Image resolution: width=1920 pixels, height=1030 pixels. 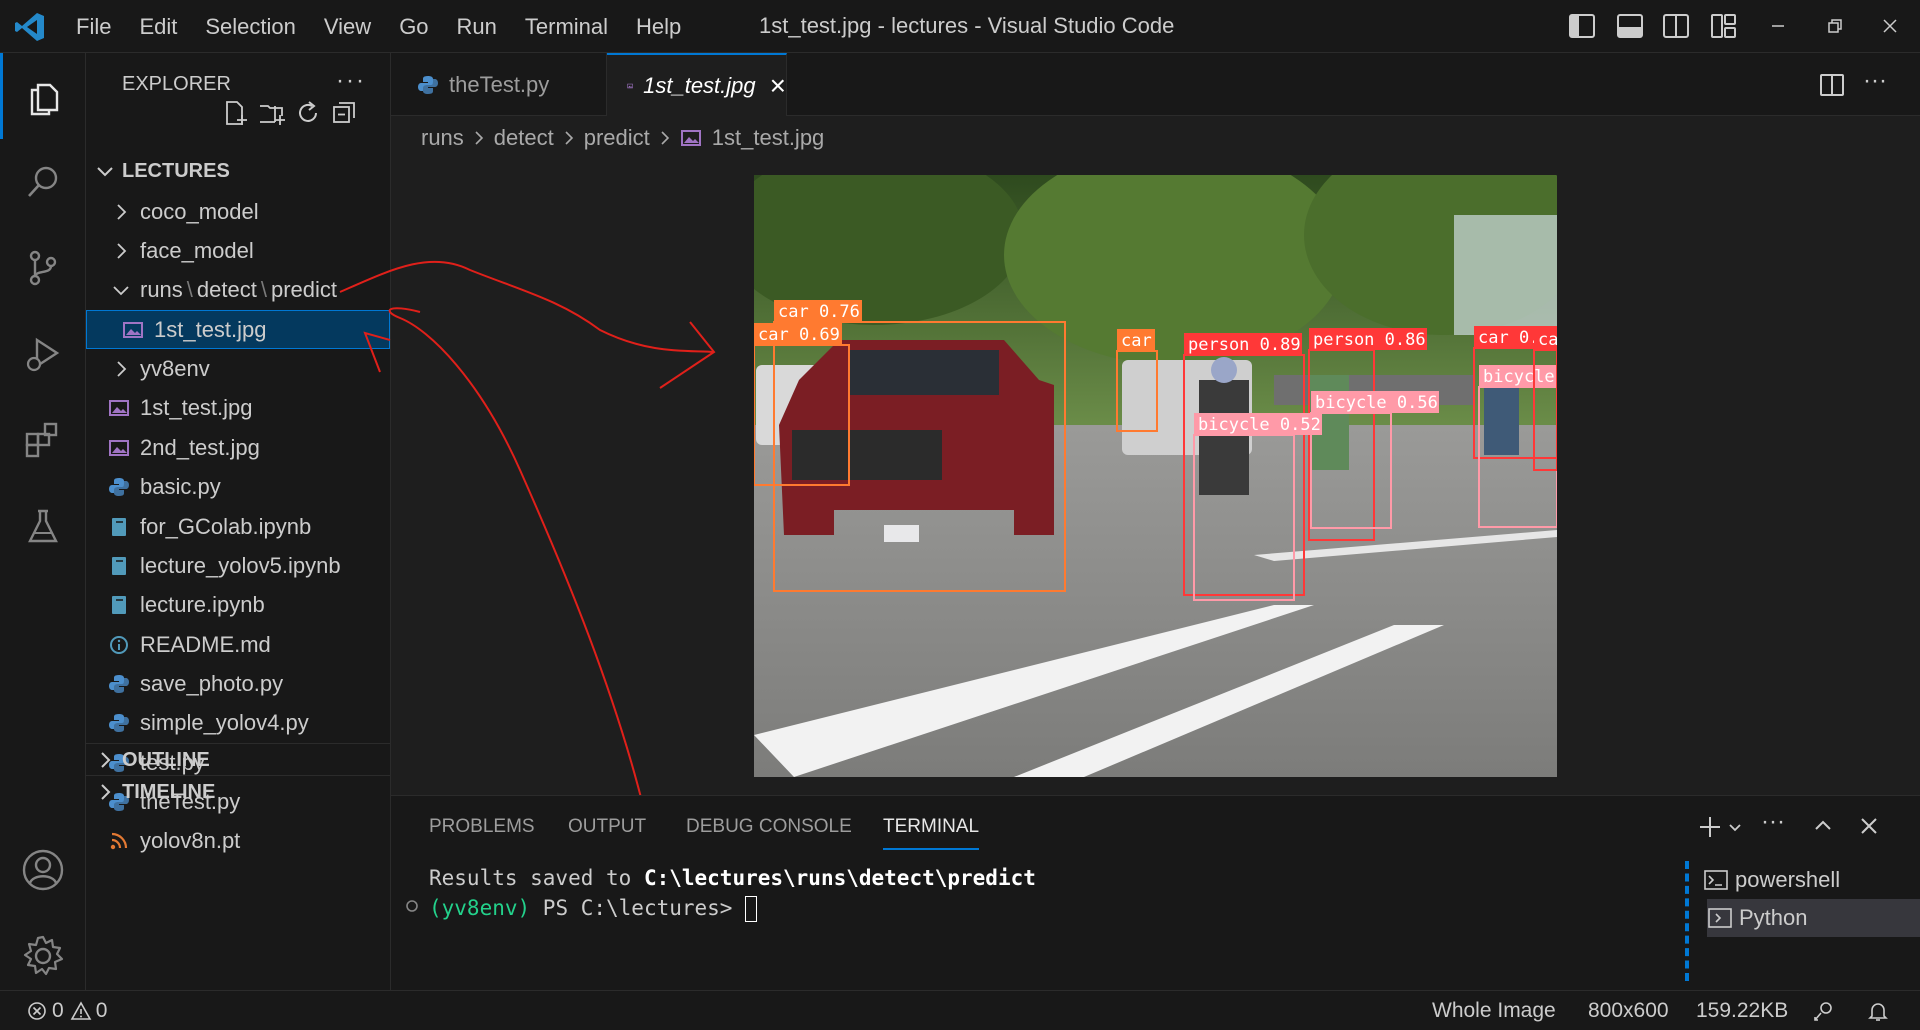 I want to click on tree-file-2nd-test-jpg: 2nd_test.jpg, so click(x=238, y=447).